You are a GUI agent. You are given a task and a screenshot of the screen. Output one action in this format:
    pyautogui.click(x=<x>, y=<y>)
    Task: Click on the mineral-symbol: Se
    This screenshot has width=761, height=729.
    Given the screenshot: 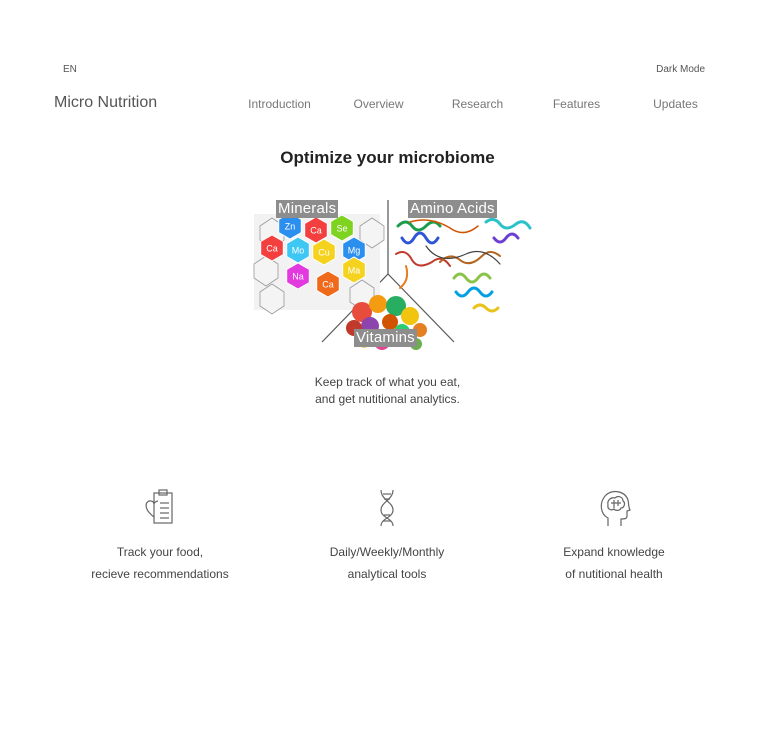 What is the action you would take?
    pyautogui.click(x=341, y=229)
    